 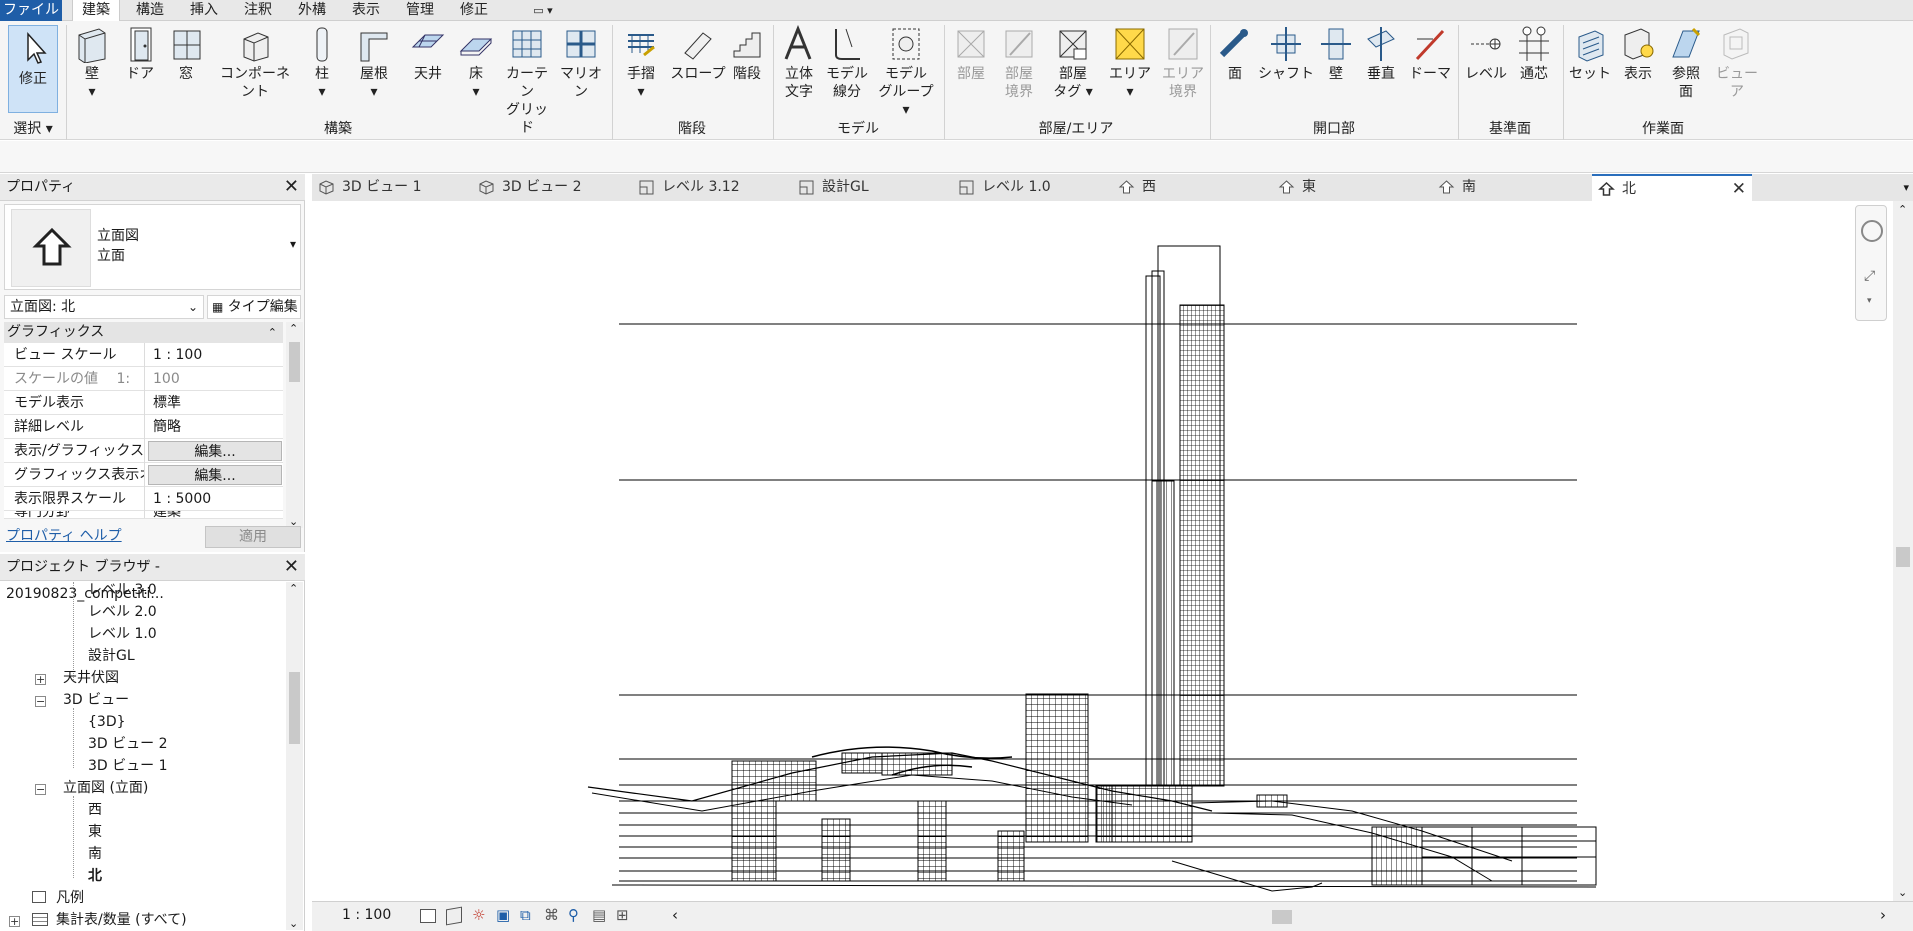 What do you see at coordinates (1235, 54) in the screenshot?
I see `by-face-button: 面` at bounding box center [1235, 54].